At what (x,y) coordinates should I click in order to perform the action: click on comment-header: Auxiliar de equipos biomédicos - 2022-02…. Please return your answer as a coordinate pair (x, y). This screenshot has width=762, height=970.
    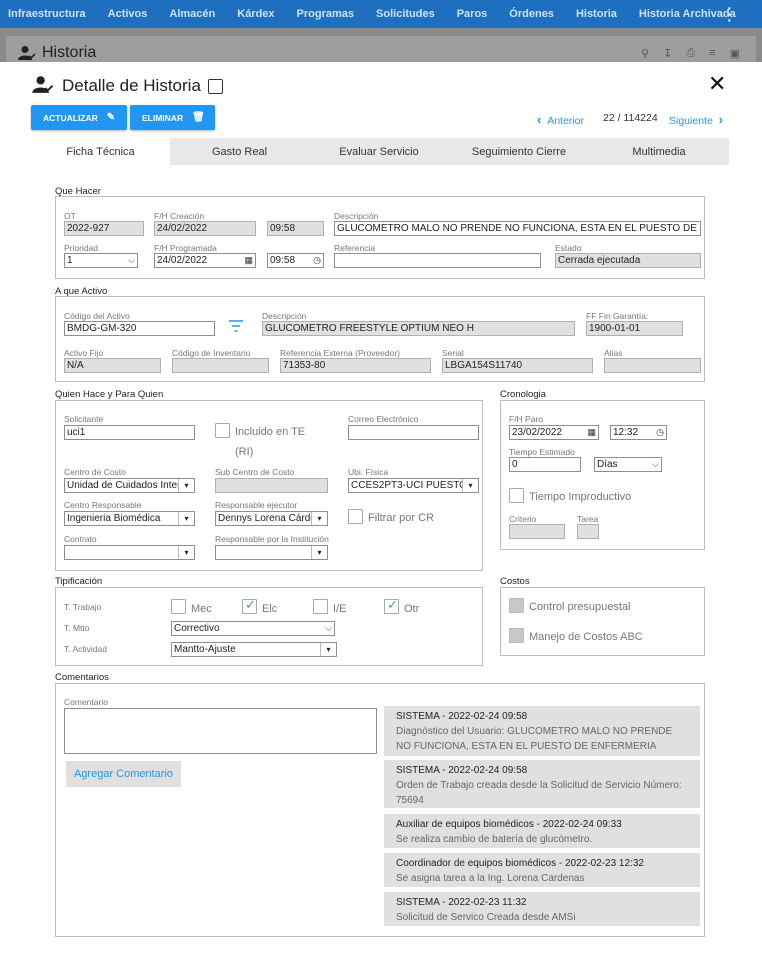
    Looking at the image, I should click on (509, 824).